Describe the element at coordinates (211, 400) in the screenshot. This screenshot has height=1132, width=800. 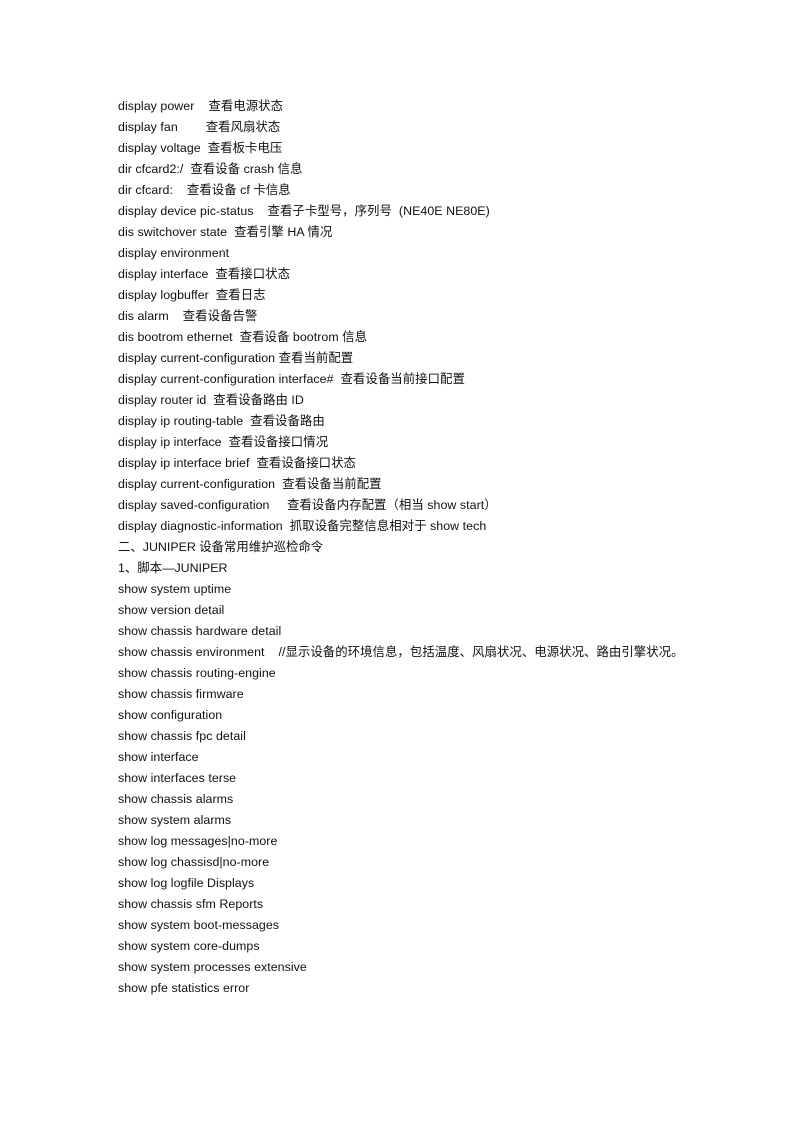
I see `command-line: display router id 查看设备路由 ID` at that location.